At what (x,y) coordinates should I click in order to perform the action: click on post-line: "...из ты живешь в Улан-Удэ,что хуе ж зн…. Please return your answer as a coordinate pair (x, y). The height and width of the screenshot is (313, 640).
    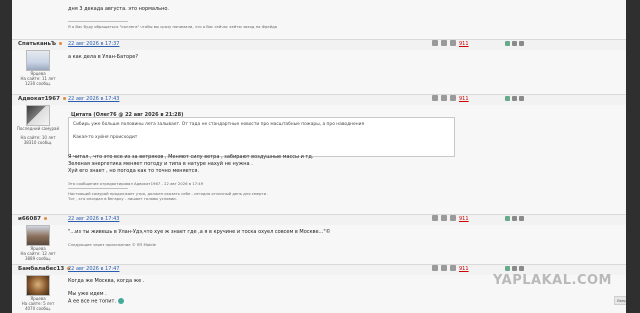
    Looking at the image, I should click on (199, 232).